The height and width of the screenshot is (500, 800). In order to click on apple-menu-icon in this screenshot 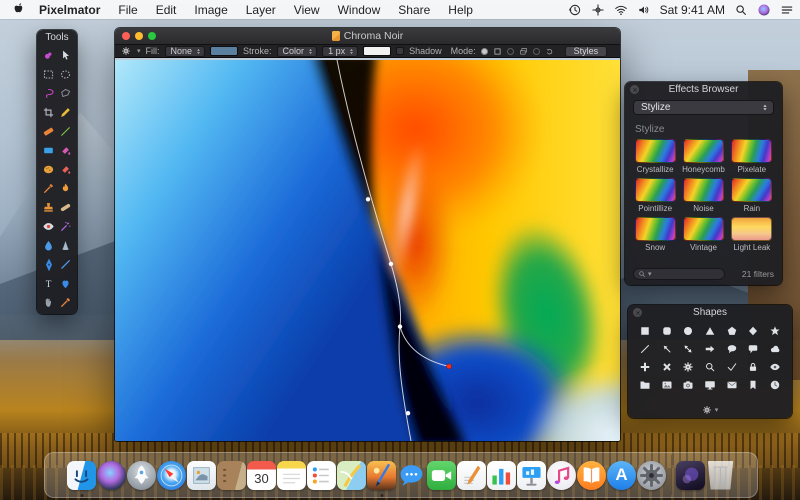, I will do `click(18, 9)`.